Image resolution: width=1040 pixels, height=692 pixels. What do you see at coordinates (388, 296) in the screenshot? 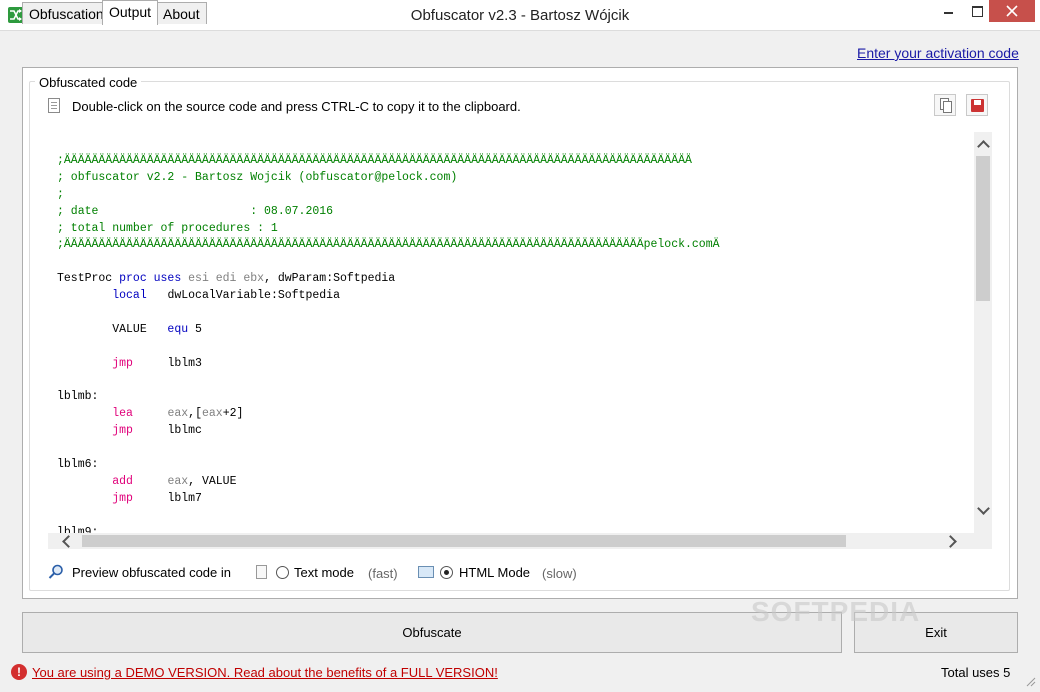
I see `code-line: local dwLocalVariable:Softpedia` at bounding box center [388, 296].